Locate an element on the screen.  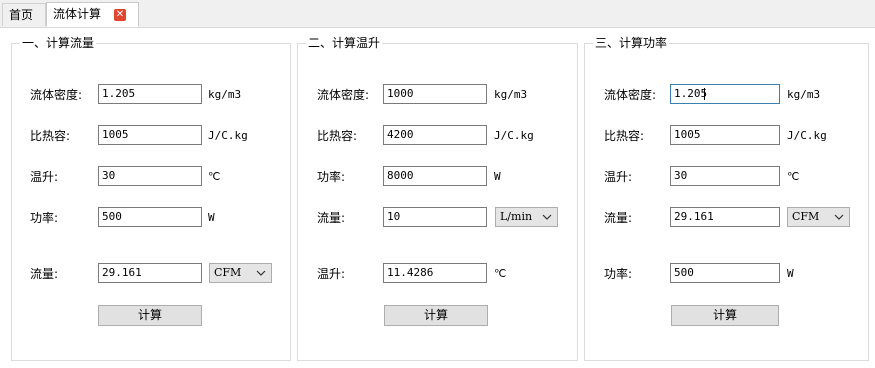
tab-bar: 首页 流体计算 ✕ is located at coordinates (437, 14).